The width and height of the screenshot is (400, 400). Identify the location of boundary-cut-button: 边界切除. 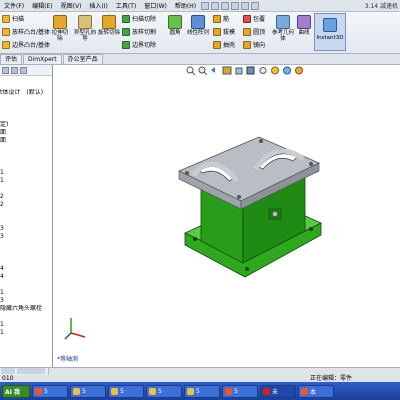
(139, 44).